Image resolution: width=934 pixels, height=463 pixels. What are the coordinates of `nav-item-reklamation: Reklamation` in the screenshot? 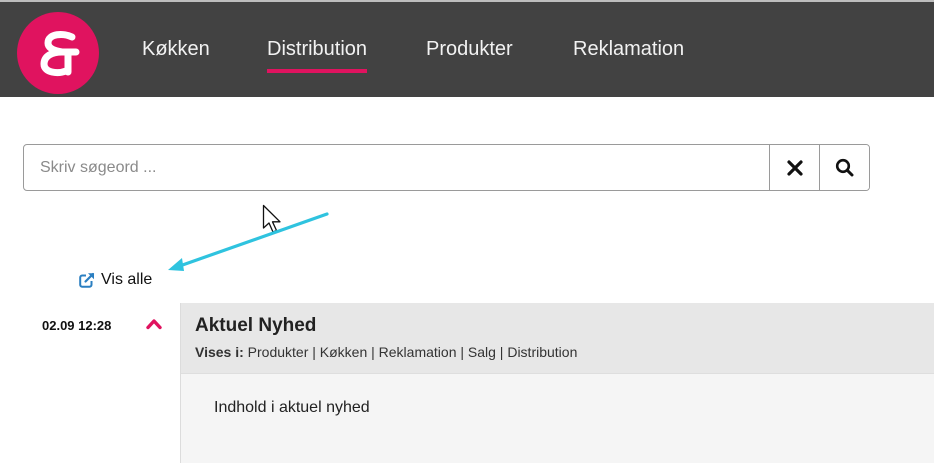 It's located at (628, 49).